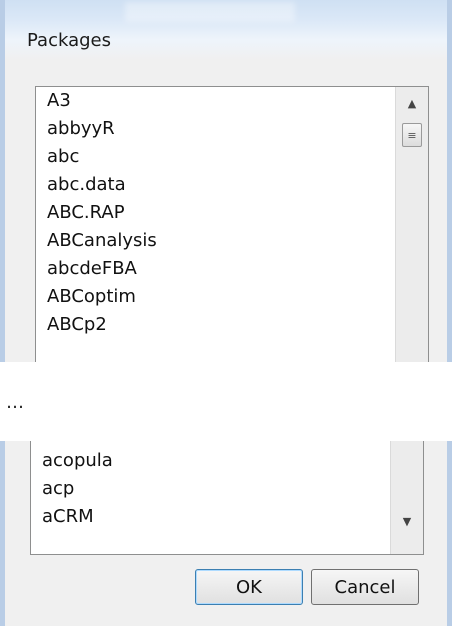  Describe the element at coordinates (77, 461) in the screenshot. I see `list-item: acopula` at that location.